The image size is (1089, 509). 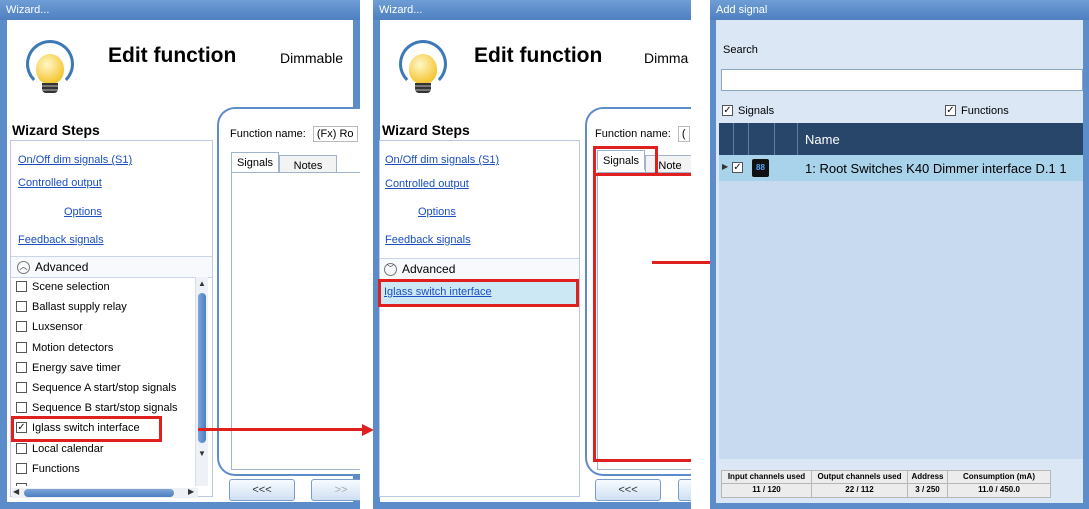 I want to click on checkbox-label: Luxsensor, so click(x=57, y=327).